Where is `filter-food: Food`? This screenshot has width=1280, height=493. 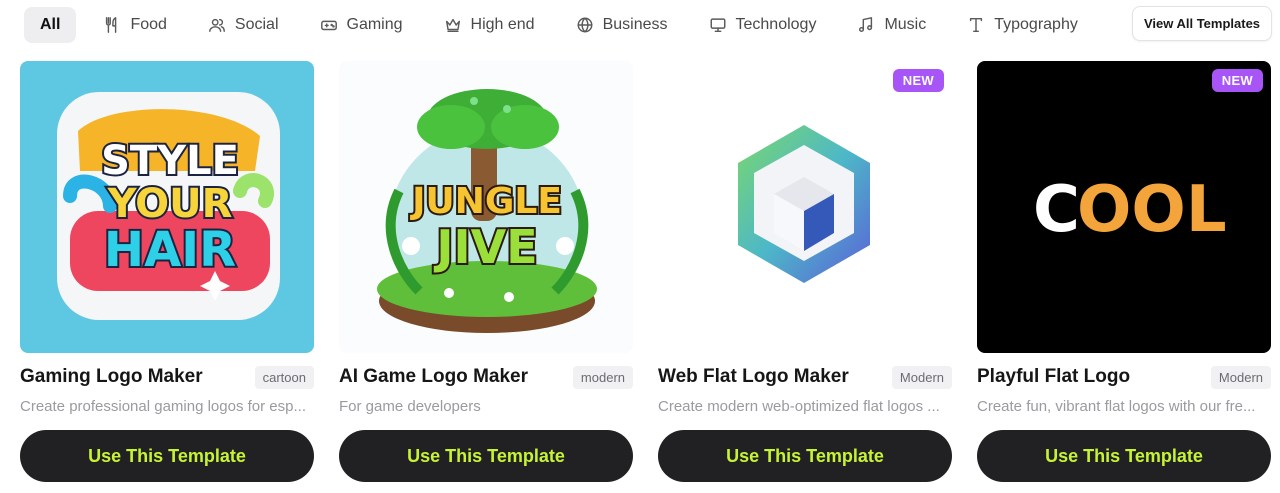 filter-food: Food is located at coordinates (134, 25).